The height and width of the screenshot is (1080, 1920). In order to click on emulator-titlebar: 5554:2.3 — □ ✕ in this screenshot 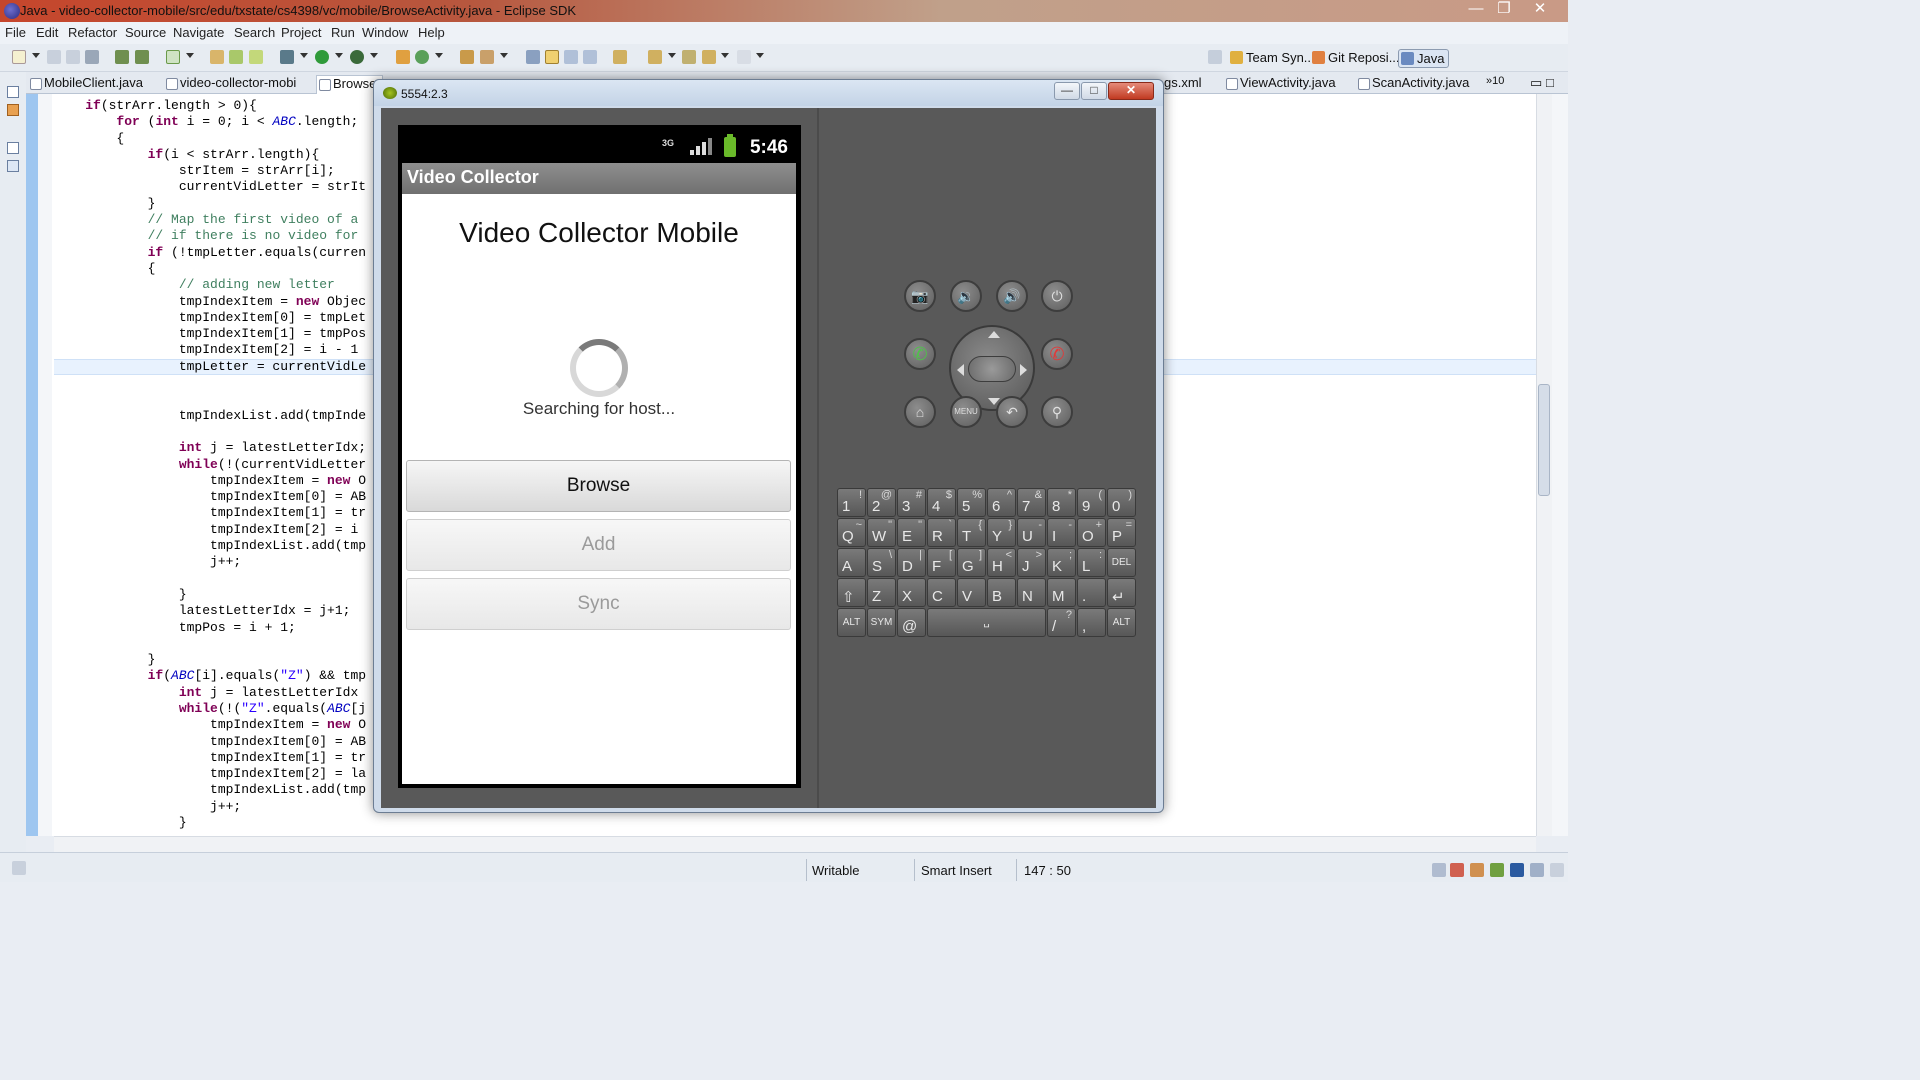, I will do `click(768, 93)`.